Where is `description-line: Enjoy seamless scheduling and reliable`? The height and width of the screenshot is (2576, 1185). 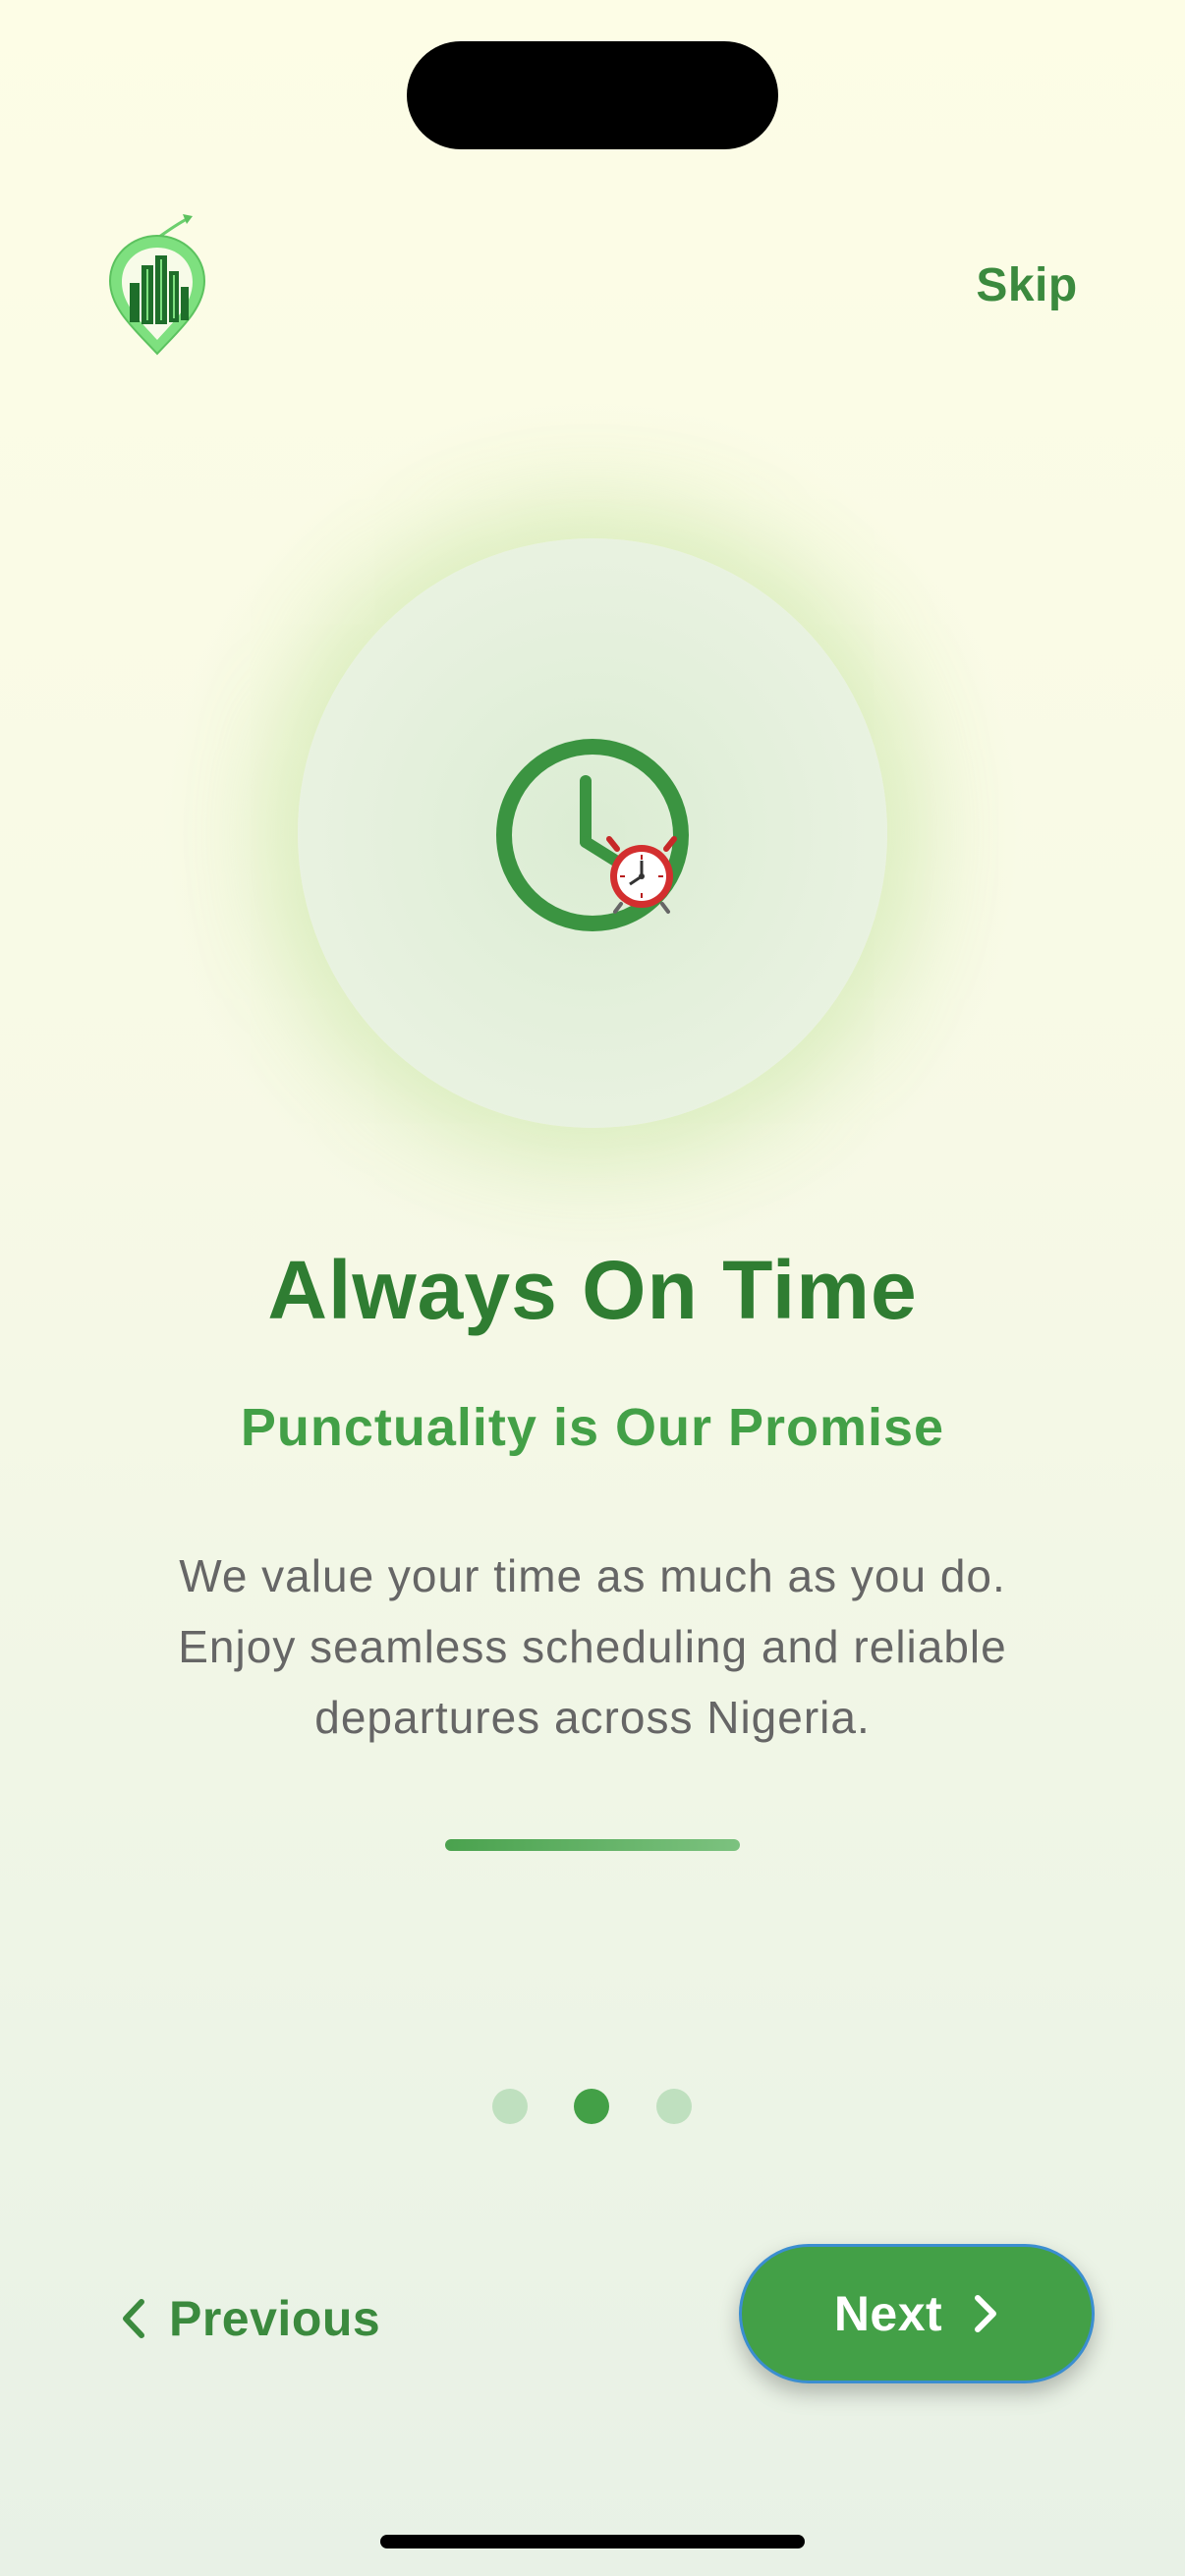 description-line: Enjoy seamless scheduling and reliable is located at coordinates (592, 1646).